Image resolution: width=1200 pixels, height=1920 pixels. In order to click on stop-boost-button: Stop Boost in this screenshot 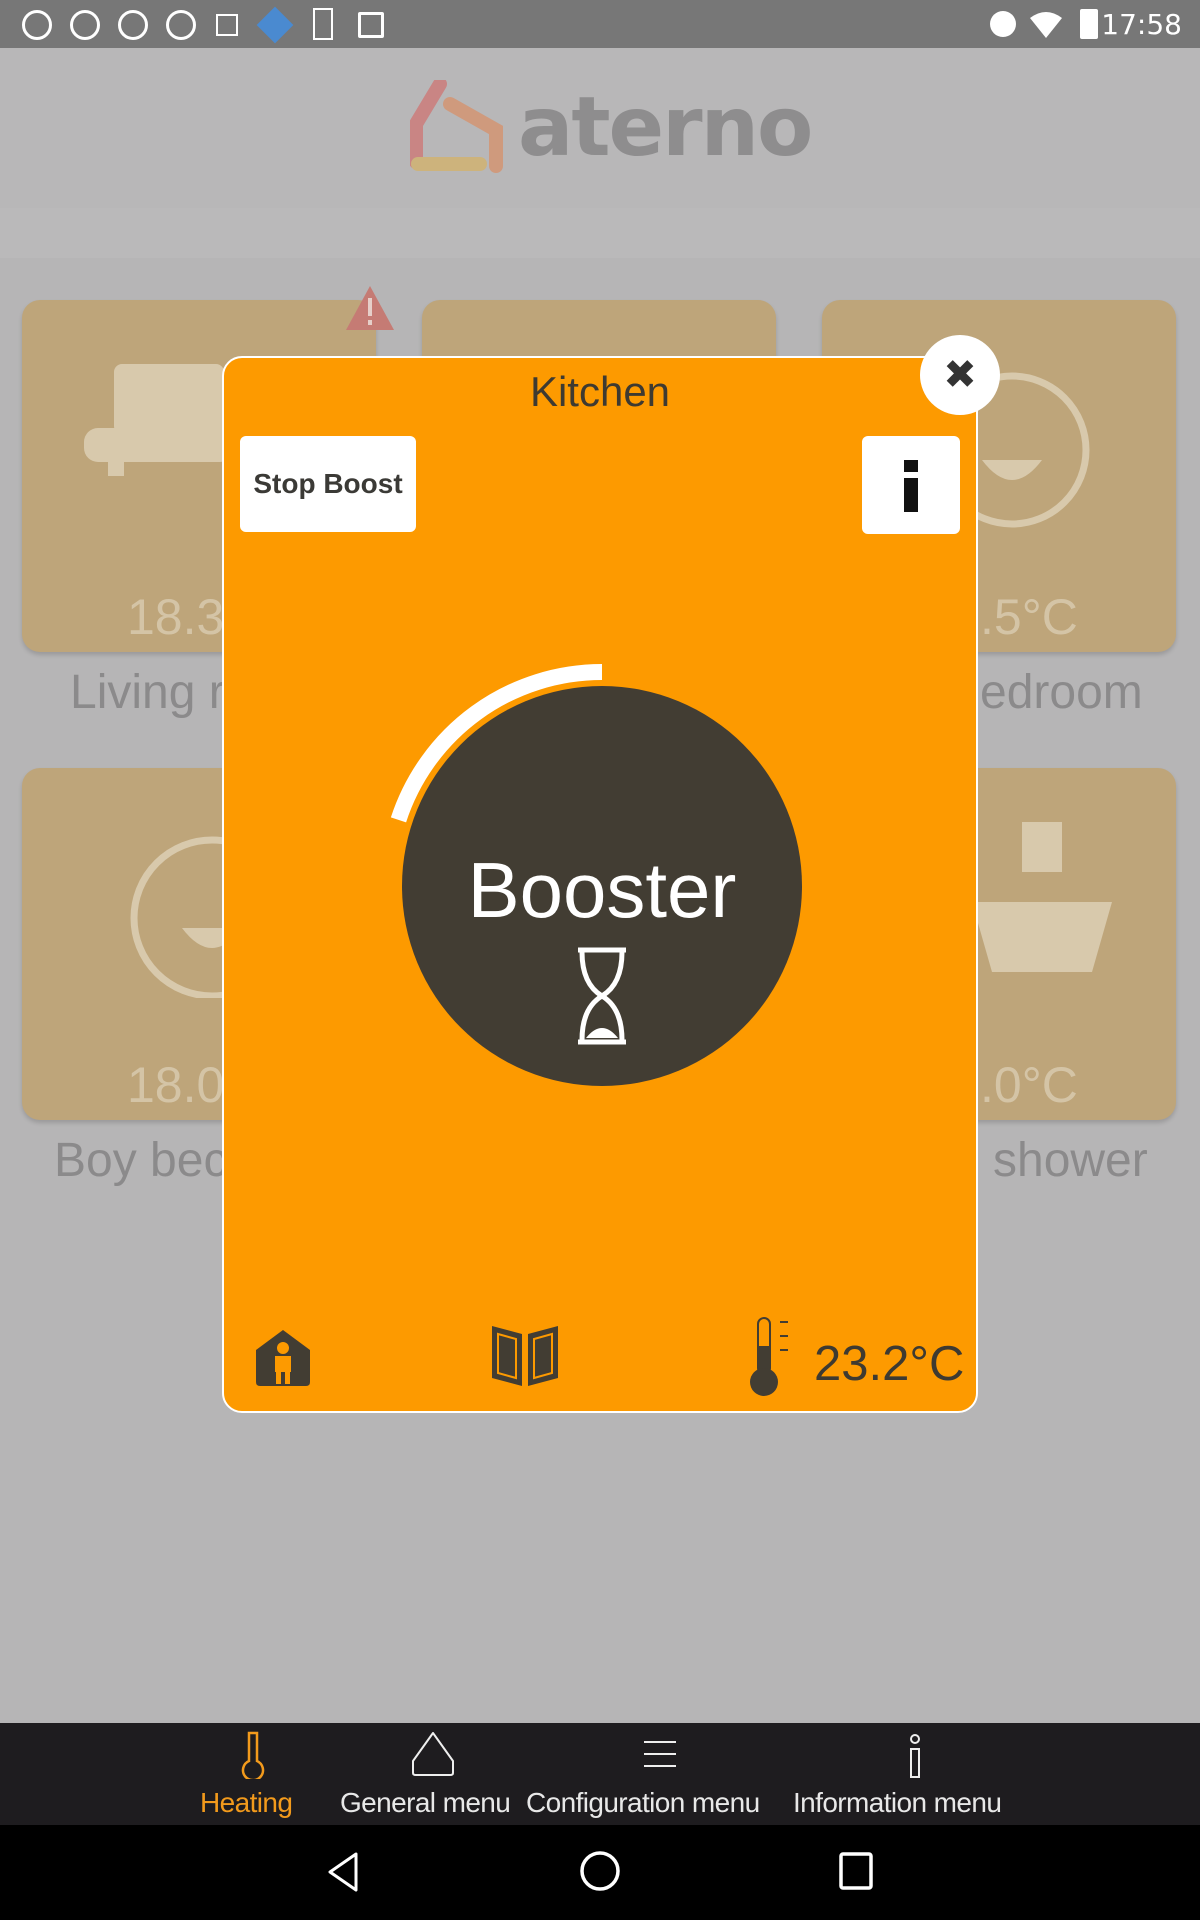, I will do `click(328, 484)`.